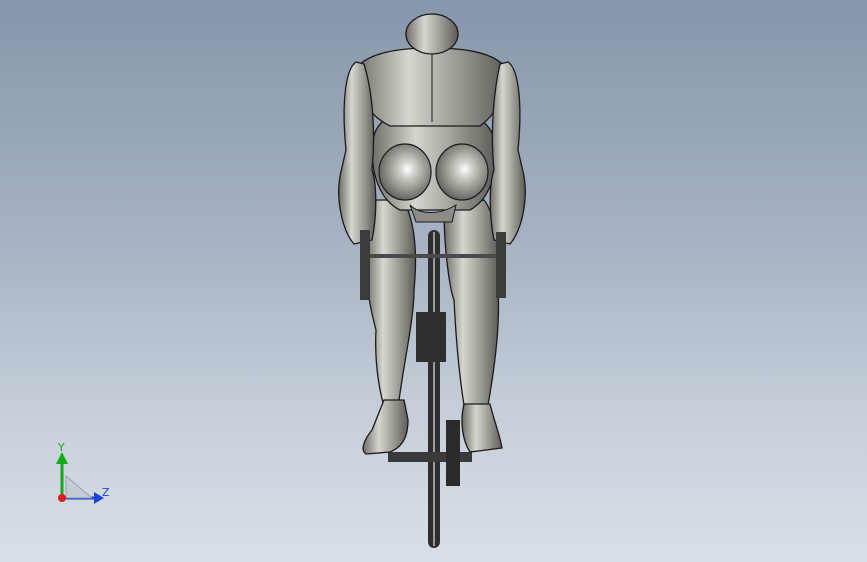 Image resolution: width=867 pixels, height=562 pixels. What do you see at coordinates (62, 498) in the screenshot?
I see `x-axis-dot` at bounding box center [62, 498].